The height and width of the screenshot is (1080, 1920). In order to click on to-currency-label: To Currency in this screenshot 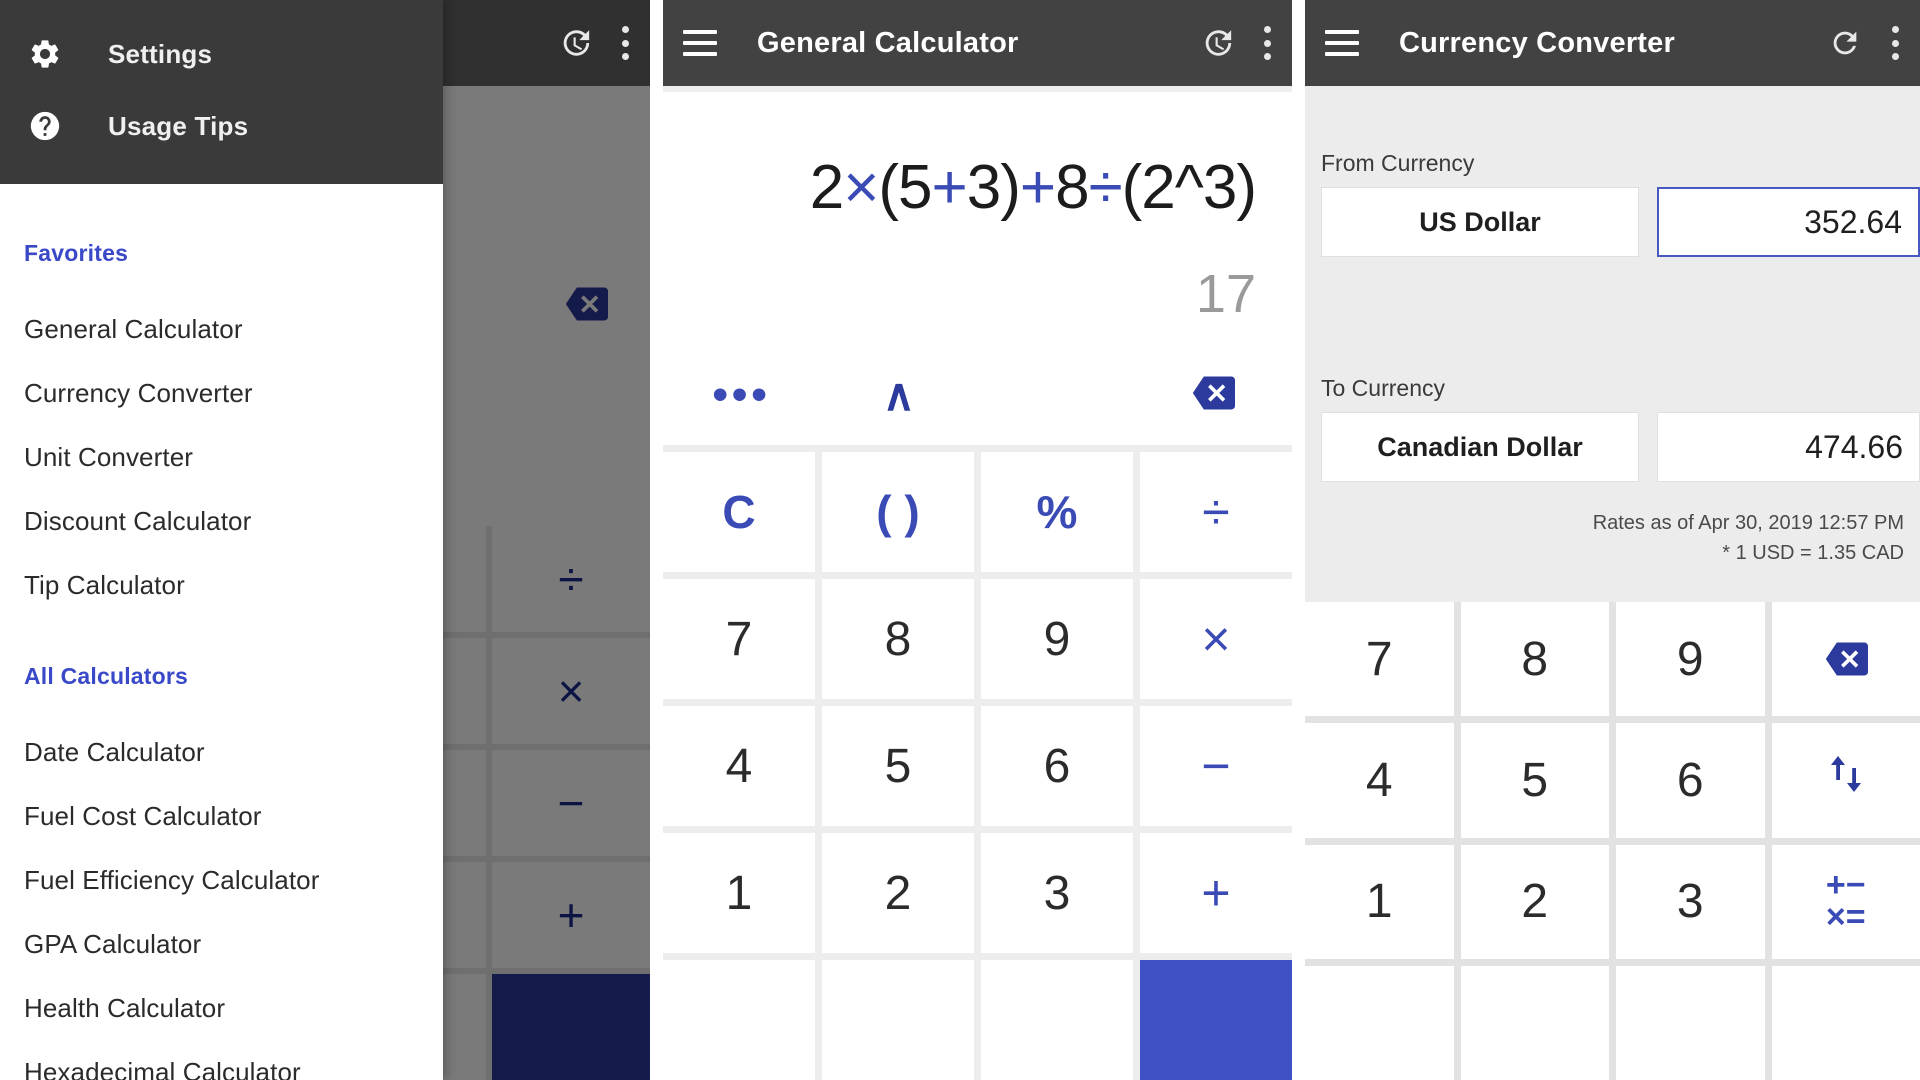, I will do `click(1383, 388)`.